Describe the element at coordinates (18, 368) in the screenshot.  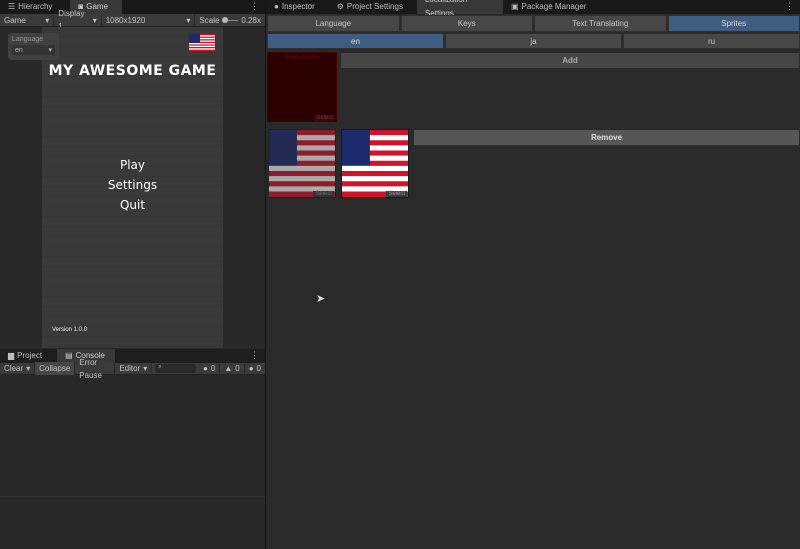
I see `clear-button: Clear ▾` at that location.